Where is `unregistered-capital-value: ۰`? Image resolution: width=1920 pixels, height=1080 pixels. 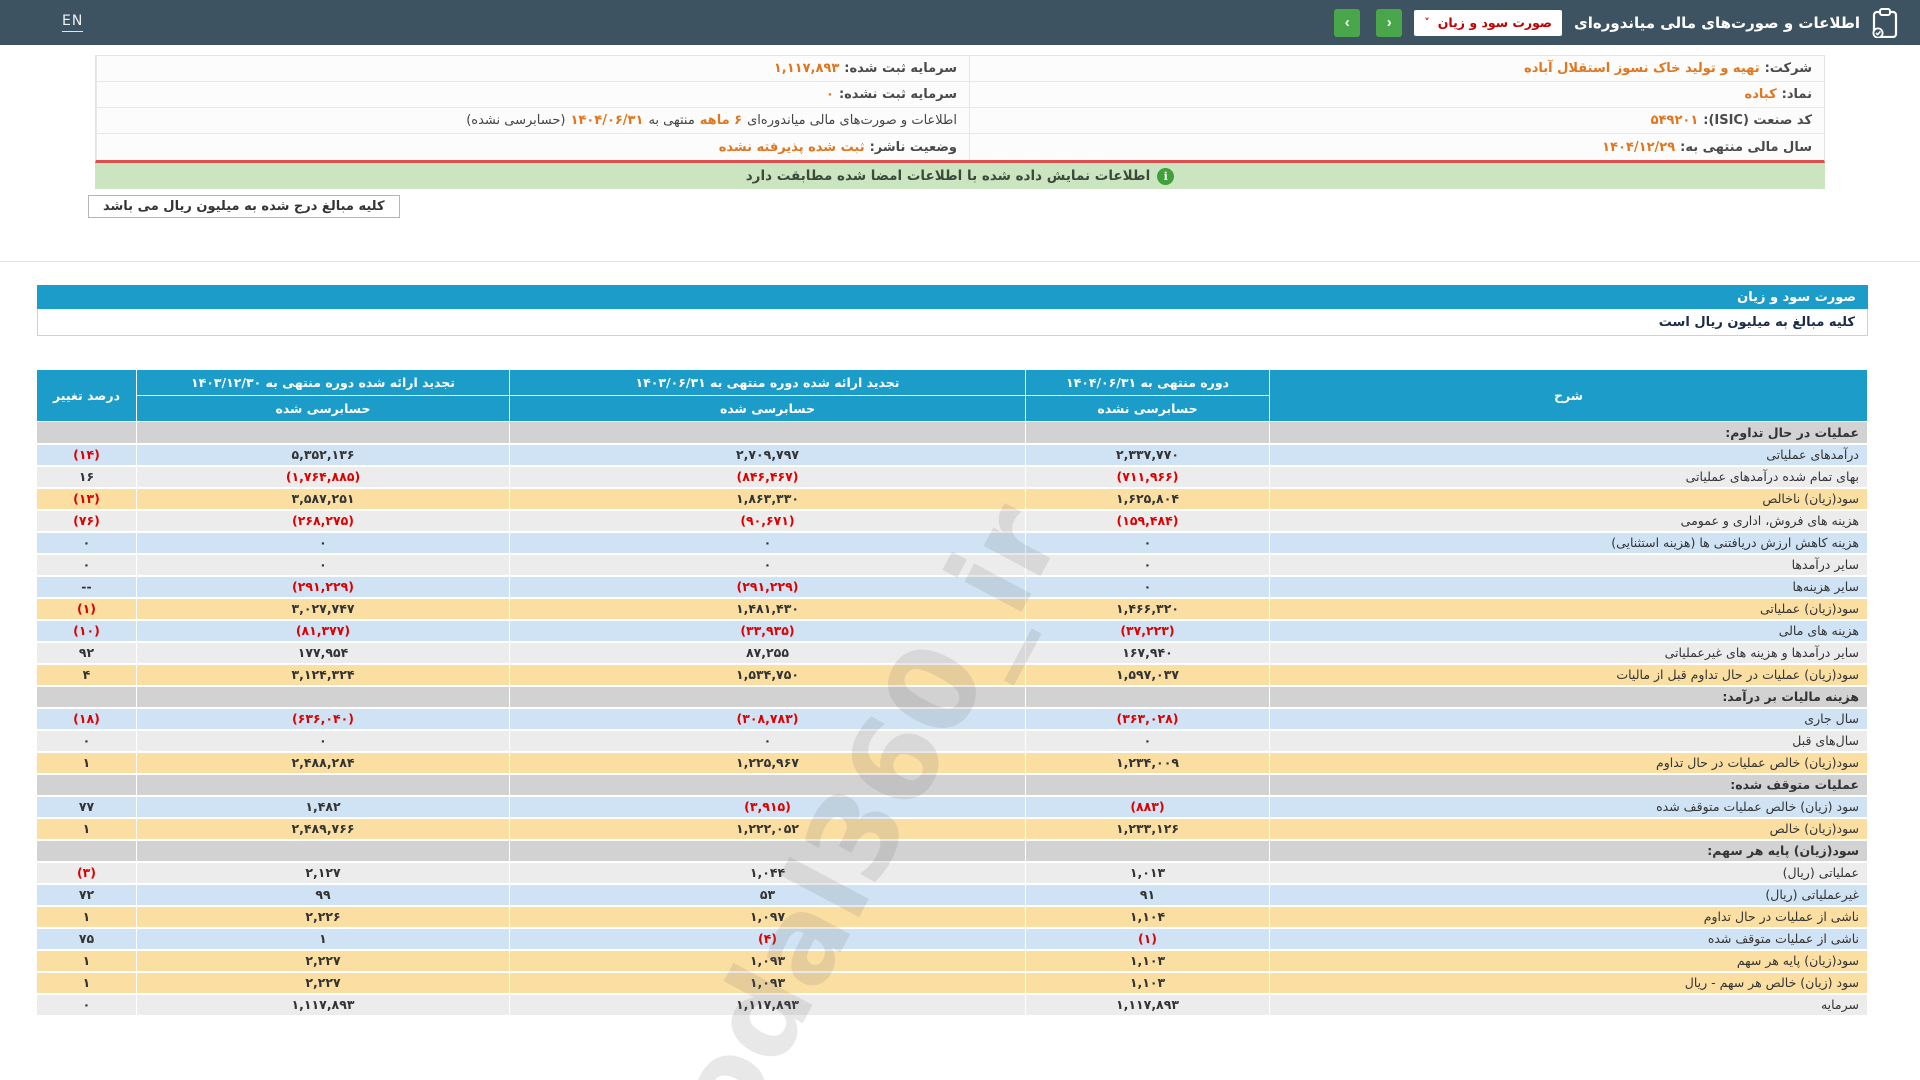 unregistered-capital-value: ۰ is located at coordinates (830, 94).